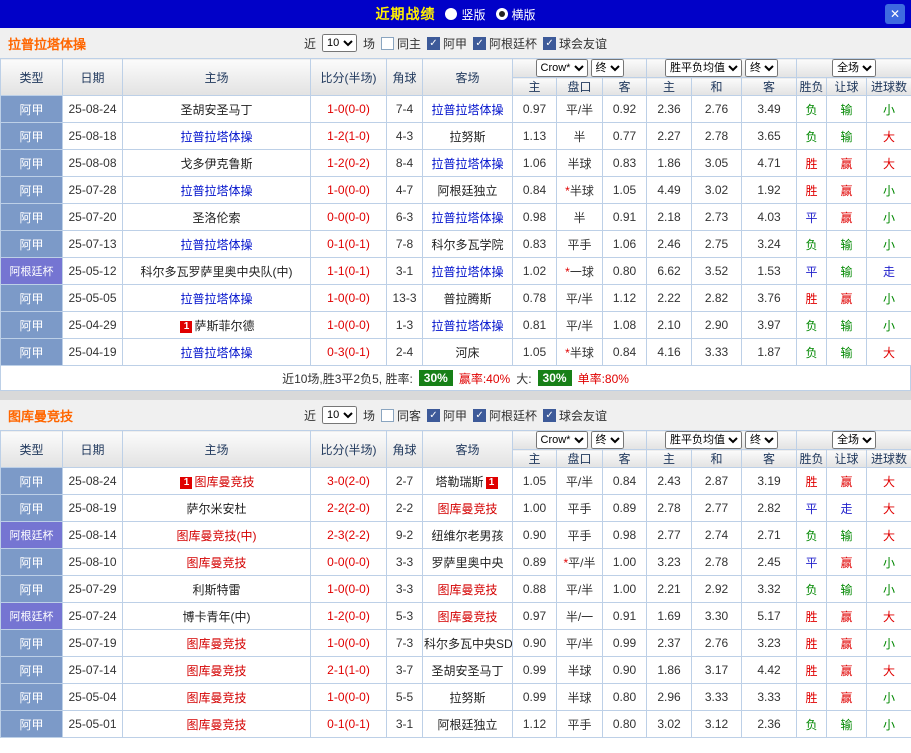  What do you see at coordinates (216, 110) in the screenshot?
I see `home-team-link: 圣胡安圣马丁` at bounding box center [216, 110].